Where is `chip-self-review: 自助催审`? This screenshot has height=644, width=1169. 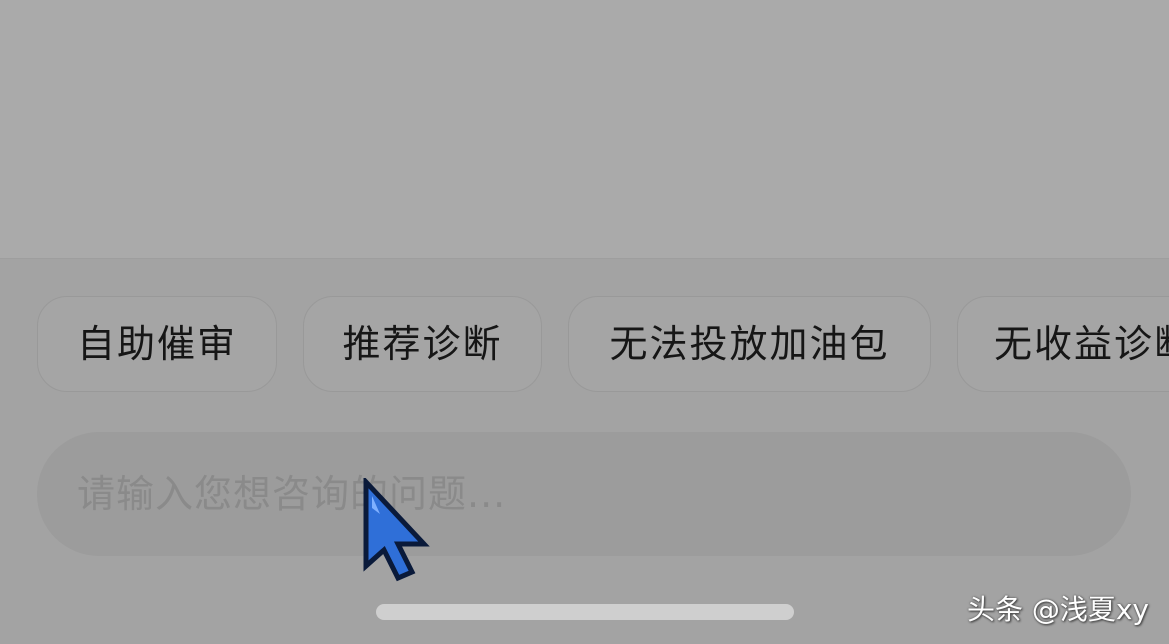
chip-self-review: 自助催审 is located at coordinates (157, 344).